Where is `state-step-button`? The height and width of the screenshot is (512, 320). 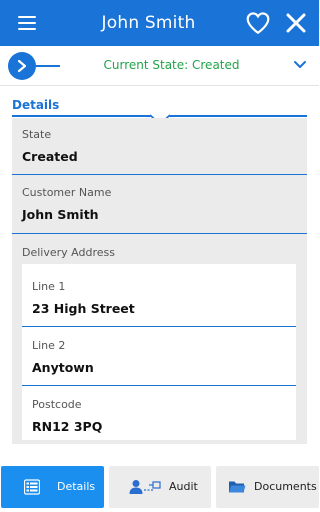
state-step-button is located at coordinates (22, 66).